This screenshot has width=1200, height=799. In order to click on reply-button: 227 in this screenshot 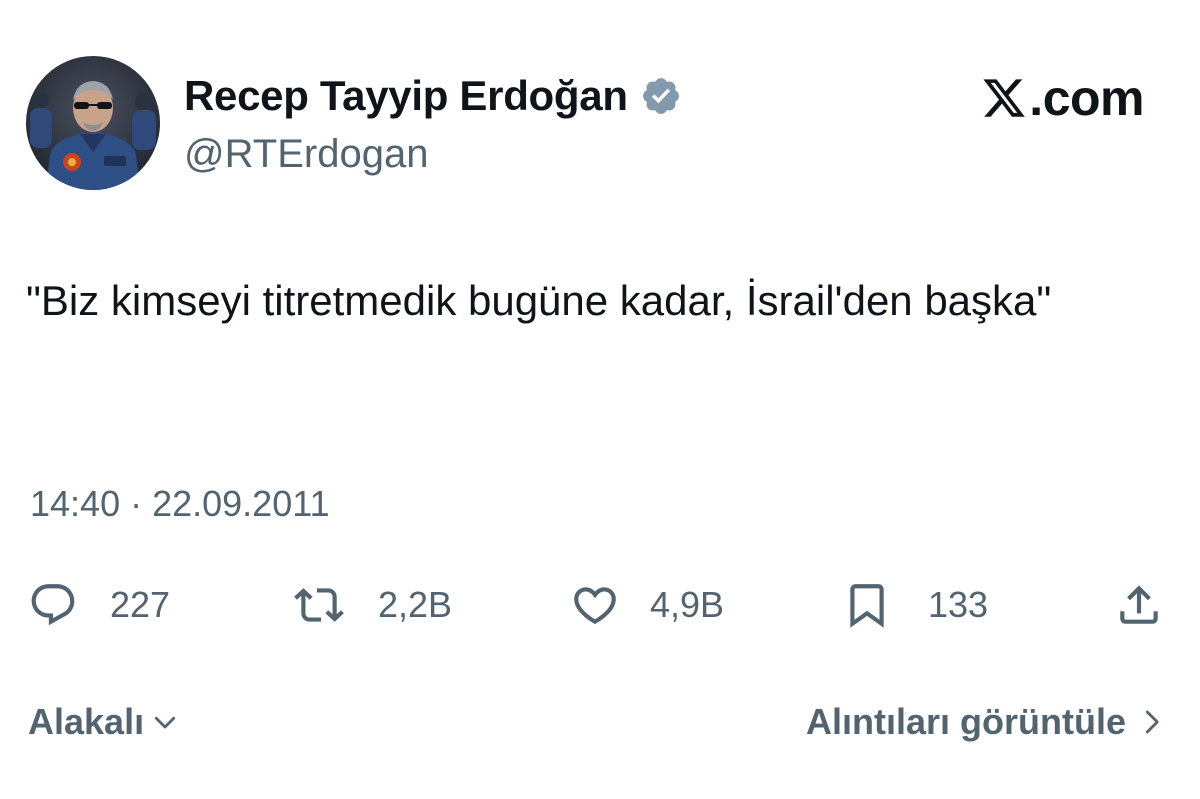, I will do `click(99, 605)`.